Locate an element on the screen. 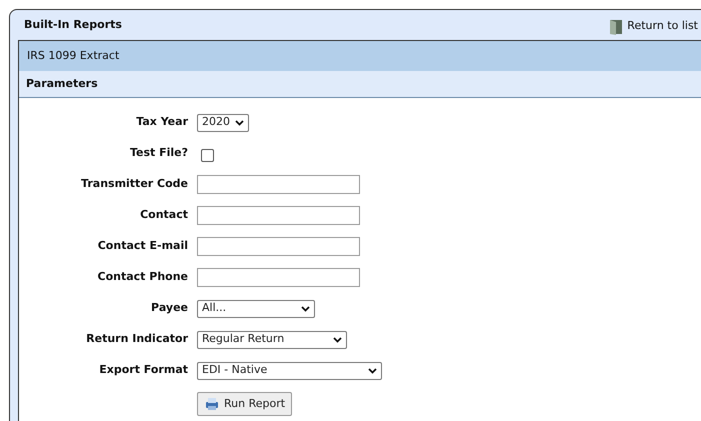 This screenshot has height=421, width=701. field-label: Contact is located at coordinates (164, 215).